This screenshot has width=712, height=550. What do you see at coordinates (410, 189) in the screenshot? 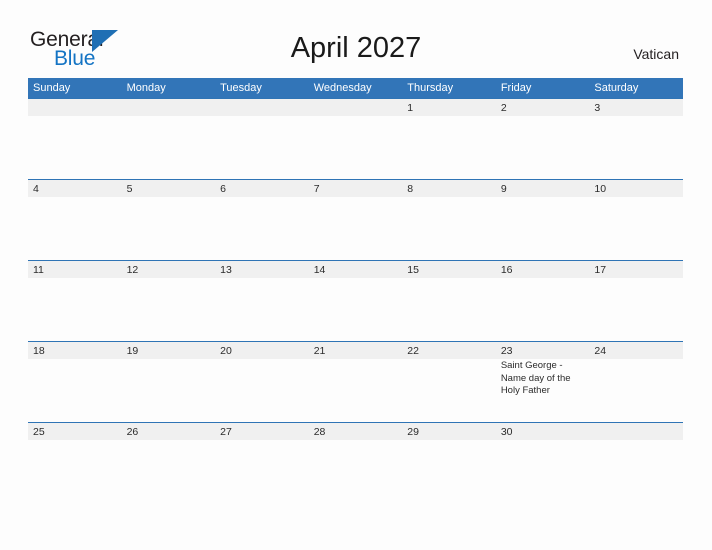
I see `day-number: 8` at bounding box center [410, 189].